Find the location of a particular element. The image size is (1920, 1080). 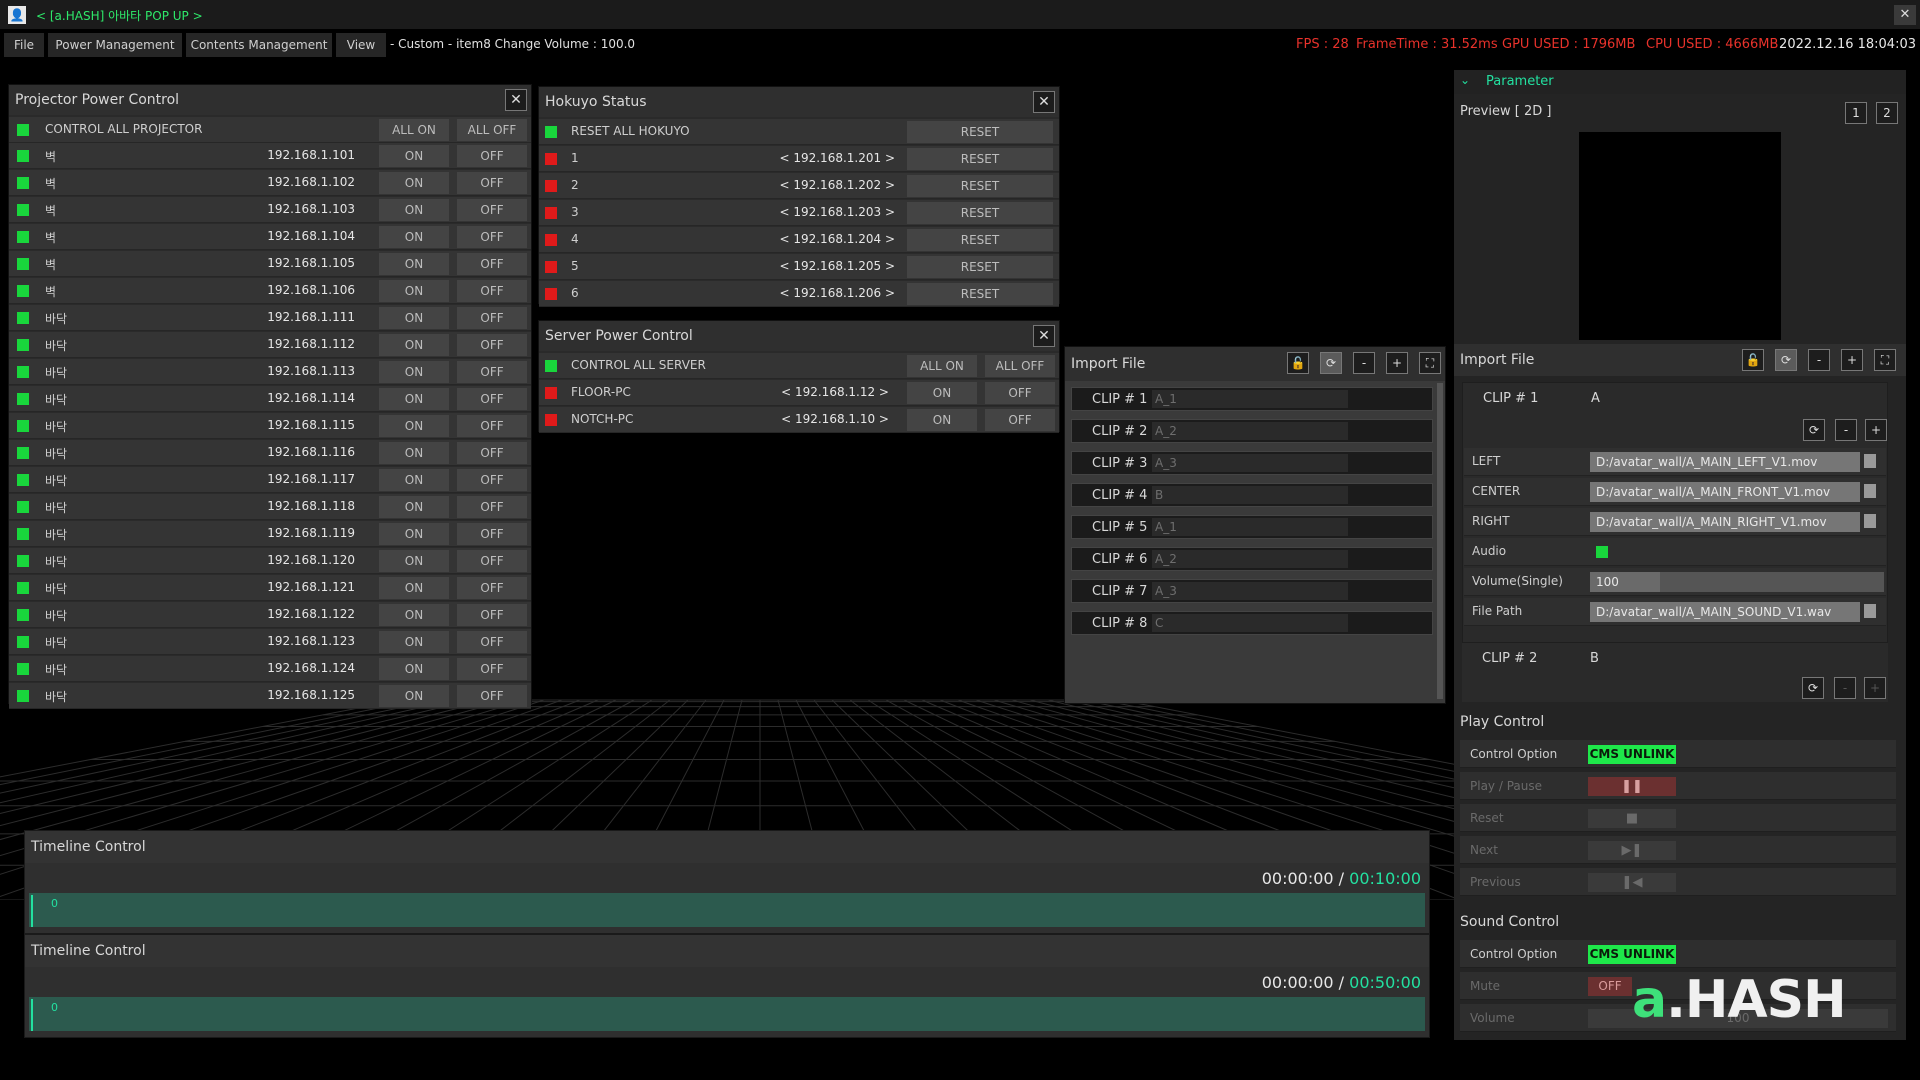

clip-value-input: B is located at coordinates (1250, 495).